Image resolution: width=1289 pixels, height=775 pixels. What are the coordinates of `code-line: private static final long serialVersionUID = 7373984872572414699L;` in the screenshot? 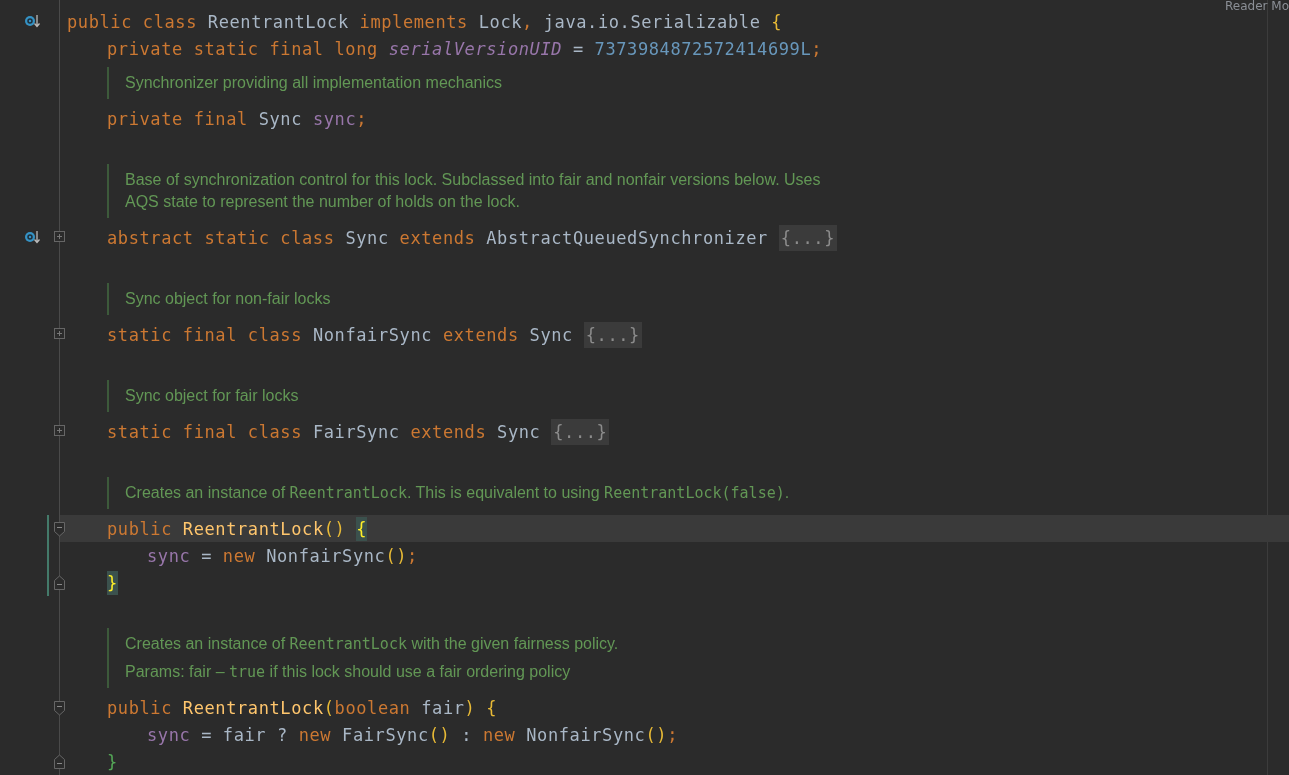 It's located at (465, 48).